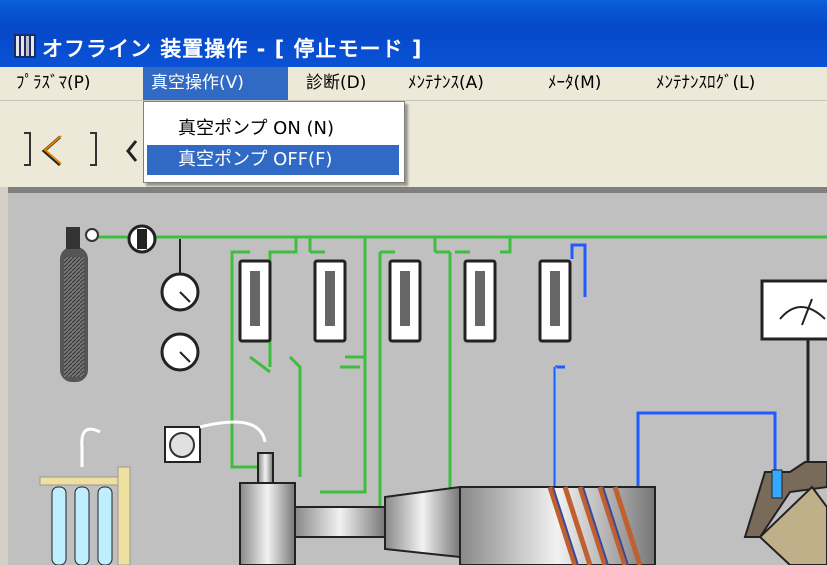  Describe the element at coordinates (413, 33) in the screenshot. I see `window-titlebar: オフライン 装置操作 - [ 停止モード ]` at that location.